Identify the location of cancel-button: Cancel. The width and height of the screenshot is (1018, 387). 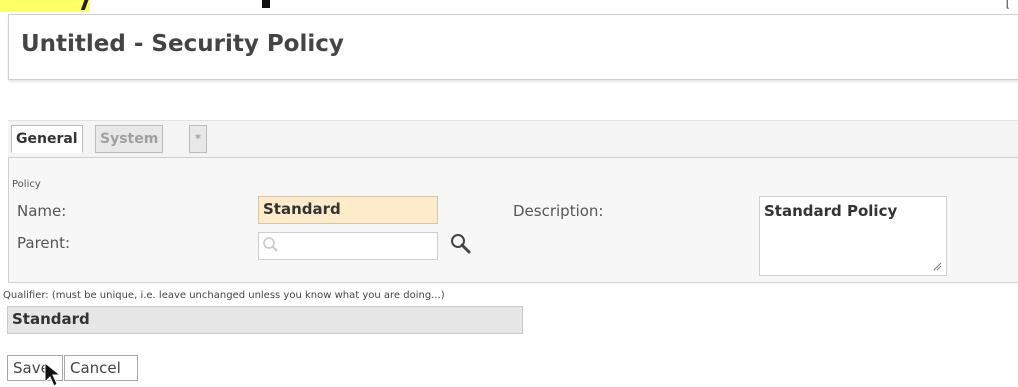
(101, 368).